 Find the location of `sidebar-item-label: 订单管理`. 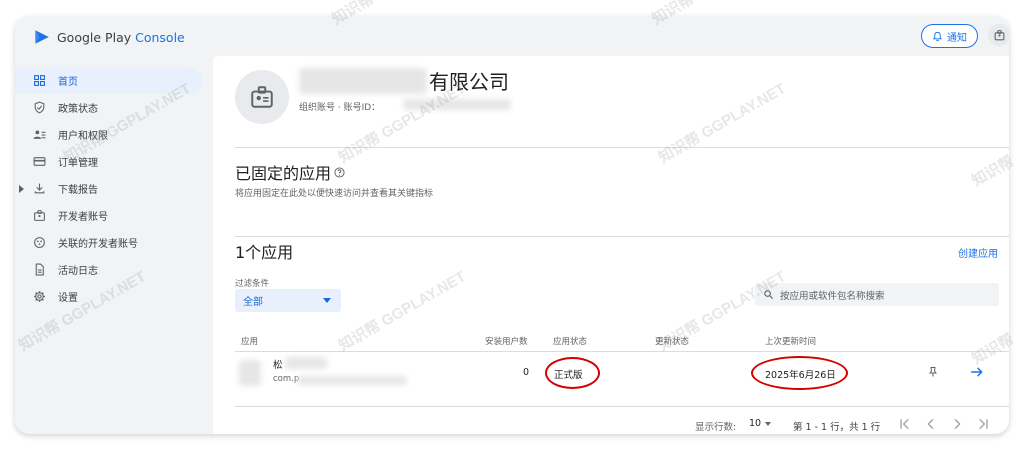

sidebar-item-label: 订单管理 is located at coordinates (78, 163).